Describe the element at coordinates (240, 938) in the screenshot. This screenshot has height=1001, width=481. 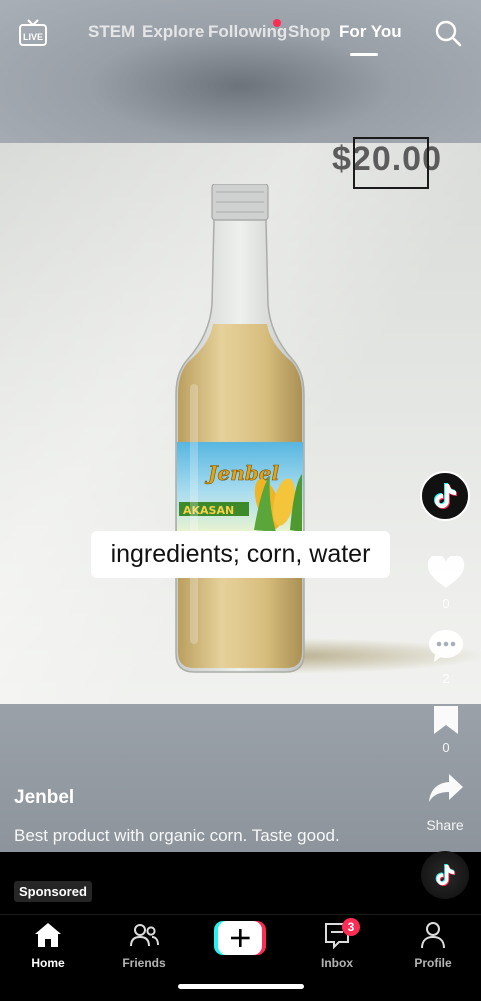
I see `create-plus-button` at that location.